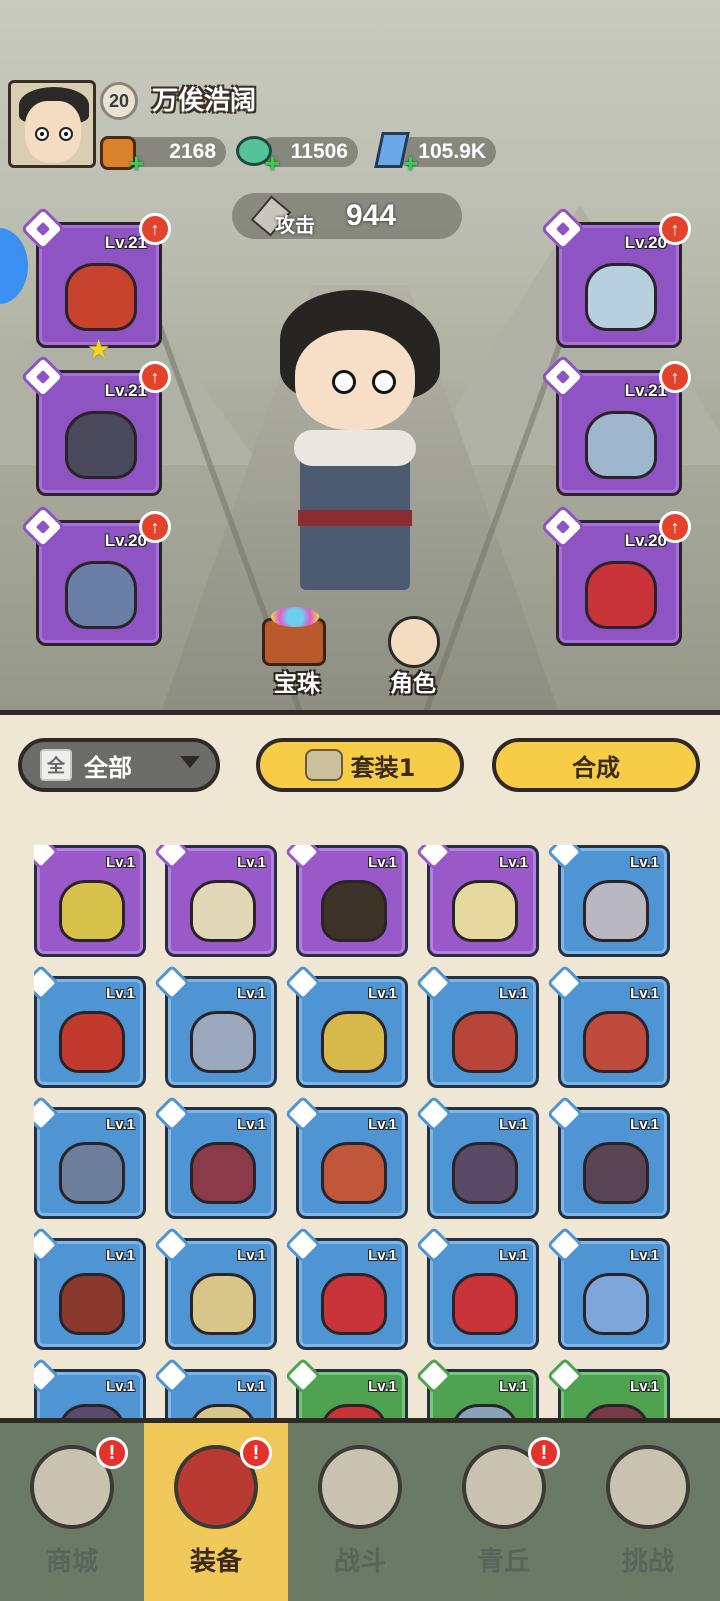 This screenshot has height=1601, width=720. Describe the element at coordinates (72, 1512) in the screenshot. I see `nav-tab-0: 商城!` at that location.